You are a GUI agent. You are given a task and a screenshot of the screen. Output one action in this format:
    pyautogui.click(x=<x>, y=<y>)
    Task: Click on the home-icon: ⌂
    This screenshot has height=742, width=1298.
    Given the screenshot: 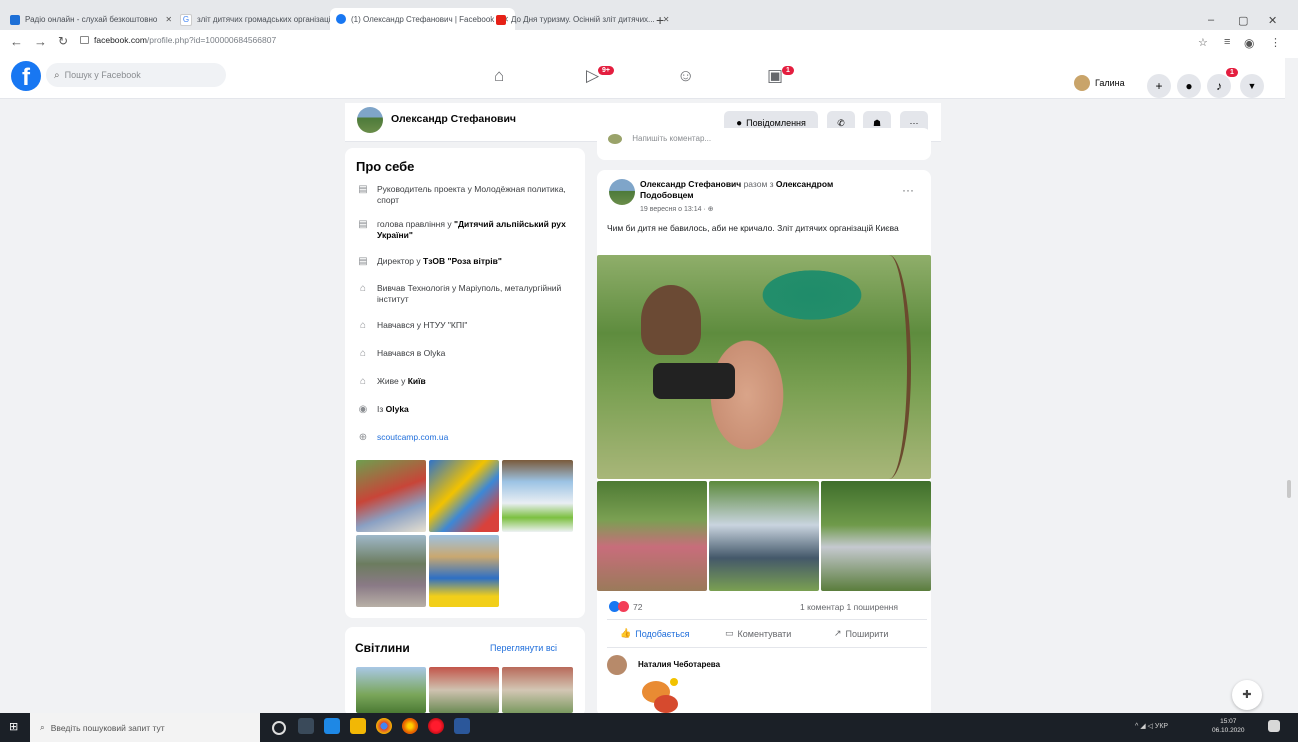 What is the action you would take?
    pyautogui.click(x=499, y=76)
    